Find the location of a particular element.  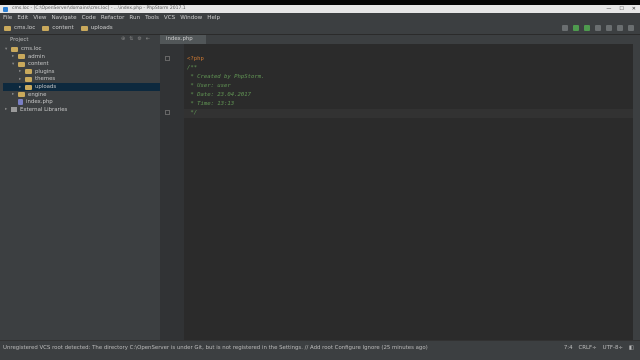

tree-item: ▸ External Libraries is located at coordinates (36, 110).